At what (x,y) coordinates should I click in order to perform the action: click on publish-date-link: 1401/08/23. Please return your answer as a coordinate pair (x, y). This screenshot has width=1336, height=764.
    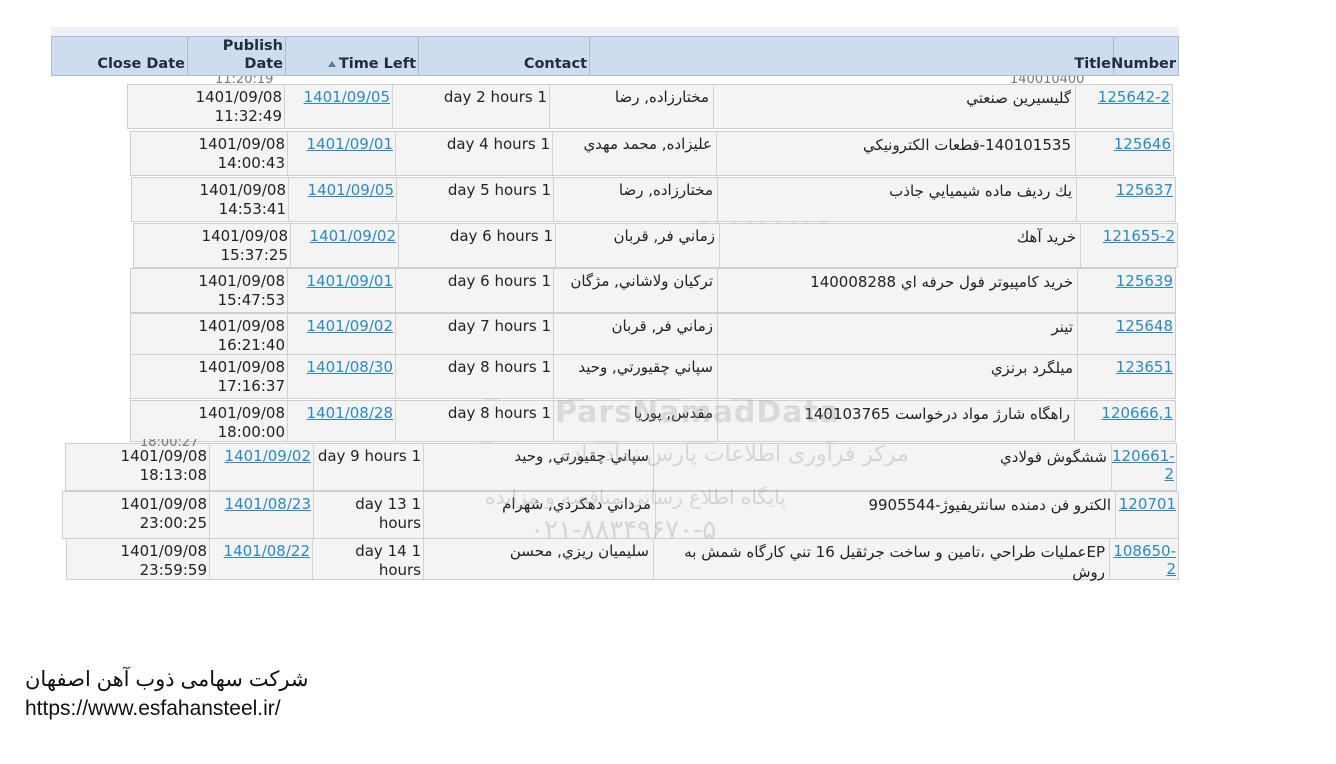
    Looking at the image, I should click on (268, 504).